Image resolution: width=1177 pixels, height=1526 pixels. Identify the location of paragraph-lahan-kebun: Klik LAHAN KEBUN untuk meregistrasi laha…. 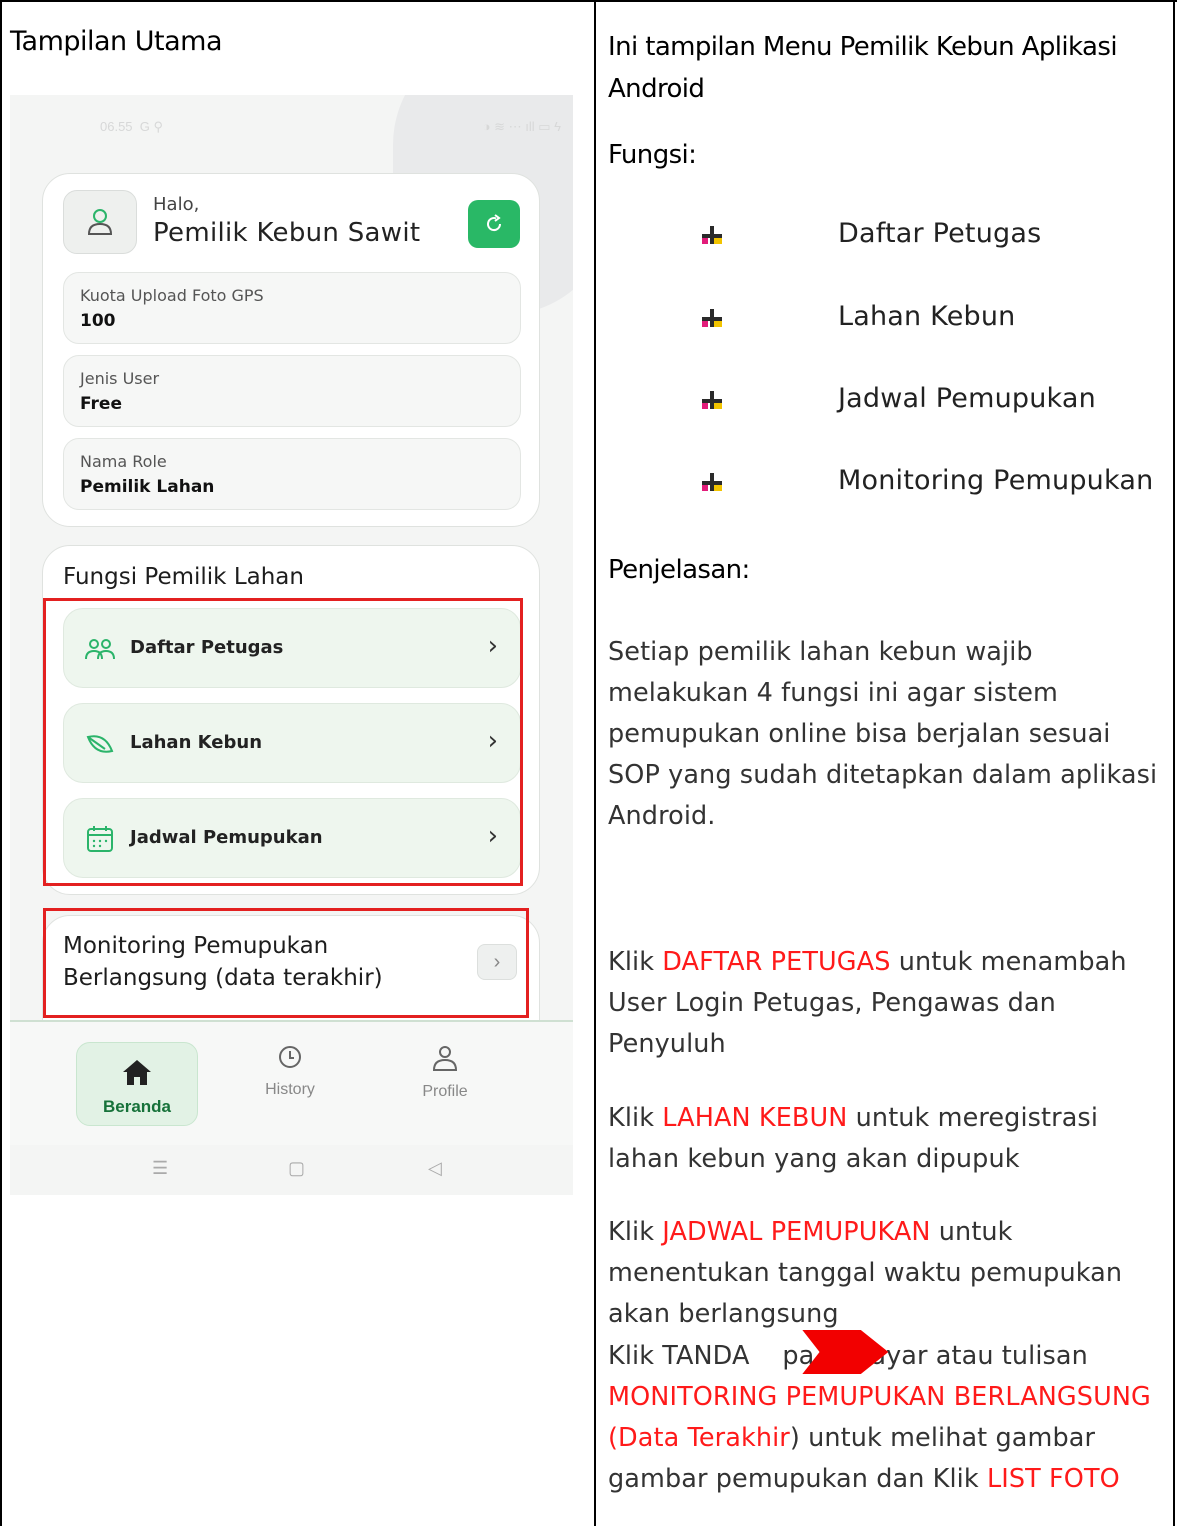
(853, 1138).